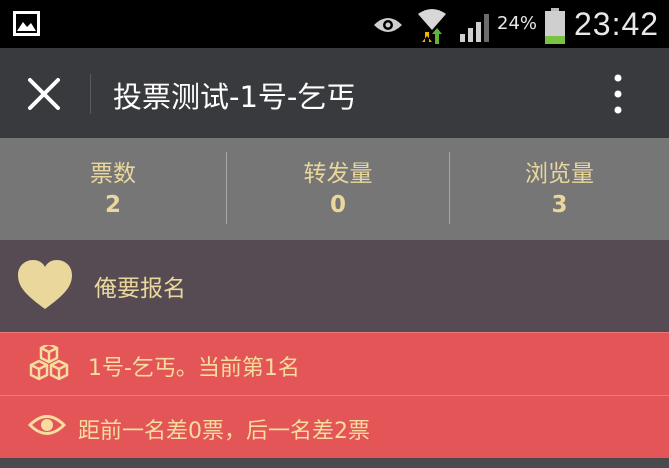 The width and height of the screenshot is (669, 468). What do you see at coordinates (140, 289) in the screenshot?
I see `signup-label: 俺要报名` at bounding box center [140, 289].